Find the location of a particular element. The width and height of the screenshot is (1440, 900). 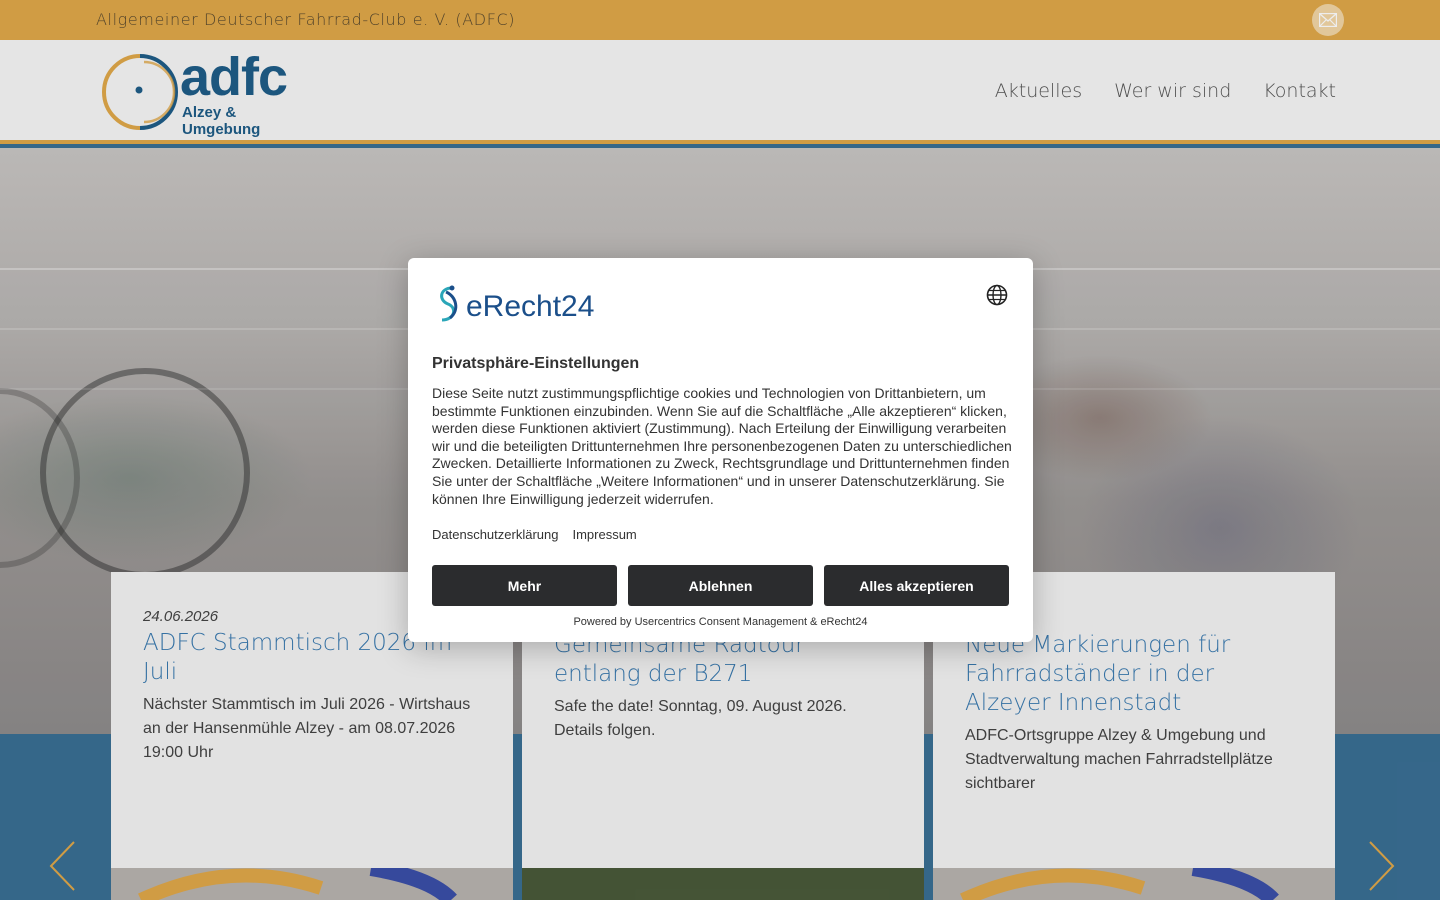

erecht24-logo: eRecht24 is located at coordinates (517, 304).